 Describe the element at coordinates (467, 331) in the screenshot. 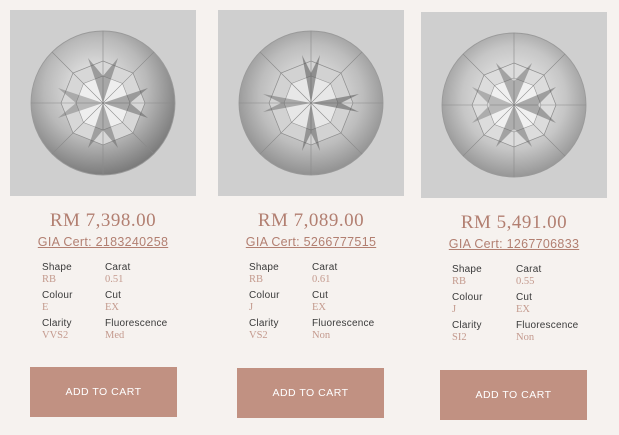

I see `spec-clarity: Clarity SI2` at that location.